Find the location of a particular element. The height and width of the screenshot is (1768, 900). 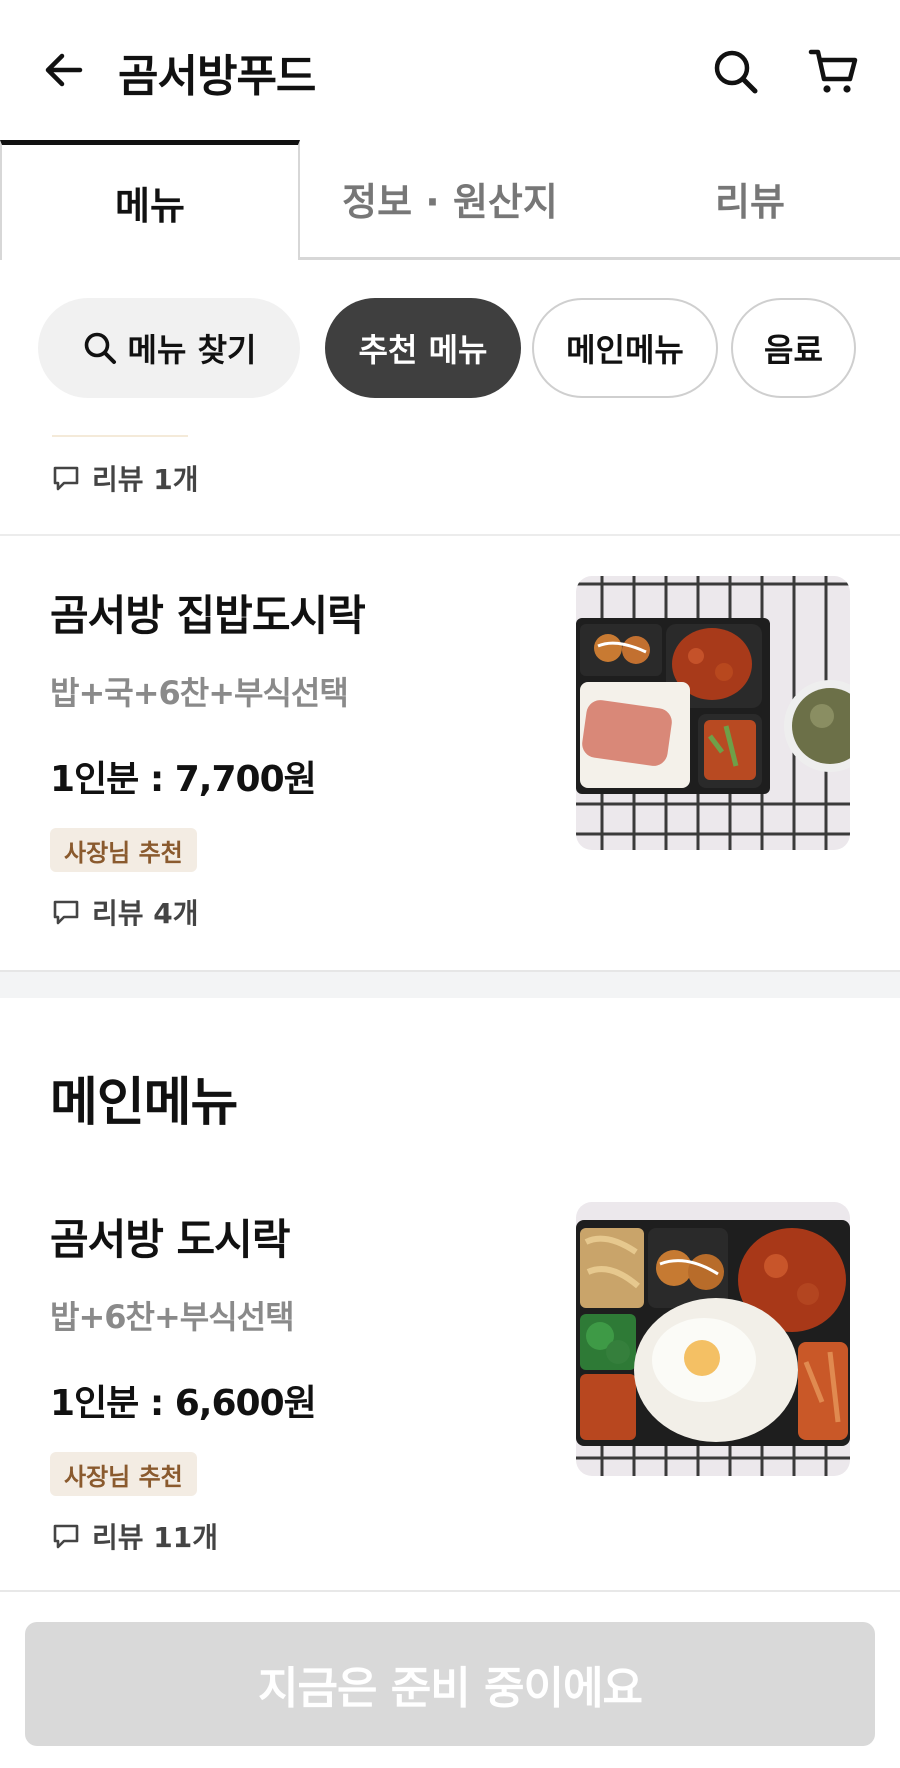

review-count: 리뷰 11개 is located at coordinates (135, 1536).